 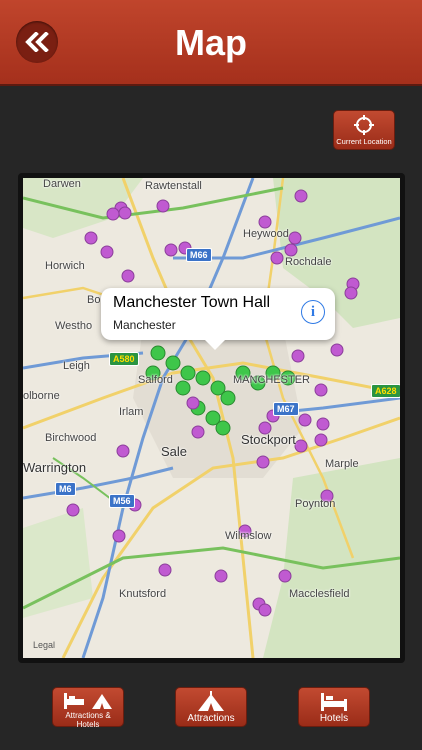 I want to click on place-label: Irlam, so click(x=131, y=412).